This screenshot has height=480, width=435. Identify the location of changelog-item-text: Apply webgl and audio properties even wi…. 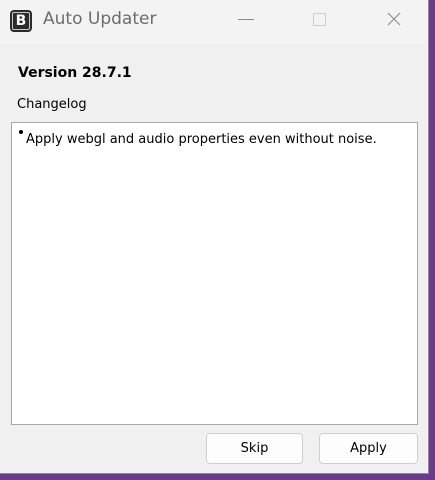
(201, 139).